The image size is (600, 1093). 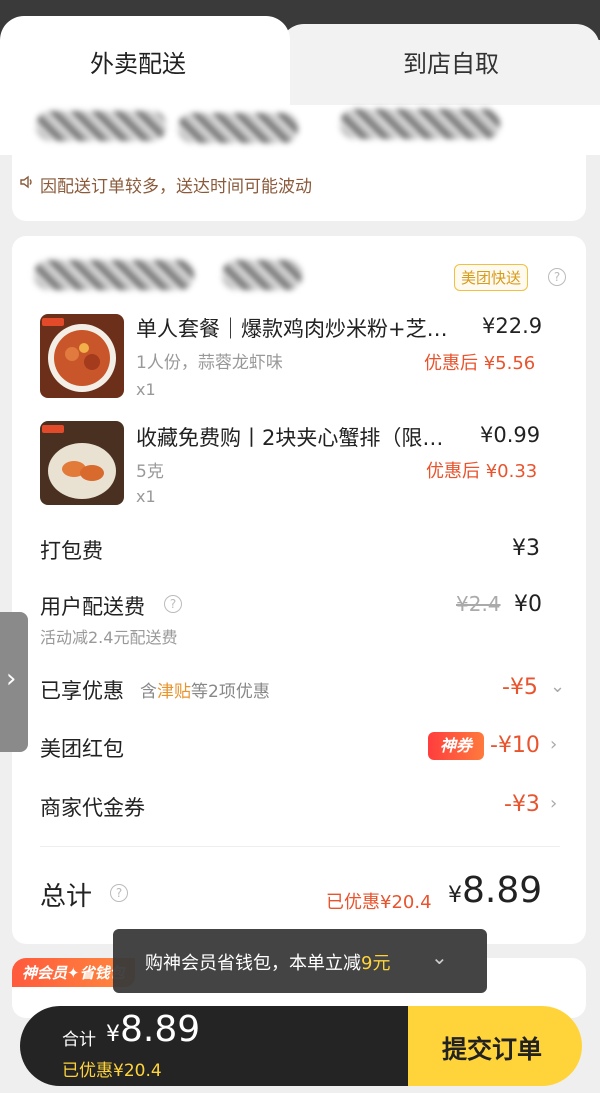 I want to click on red-packet-label: 美团红包, so click(x=82, y=749).